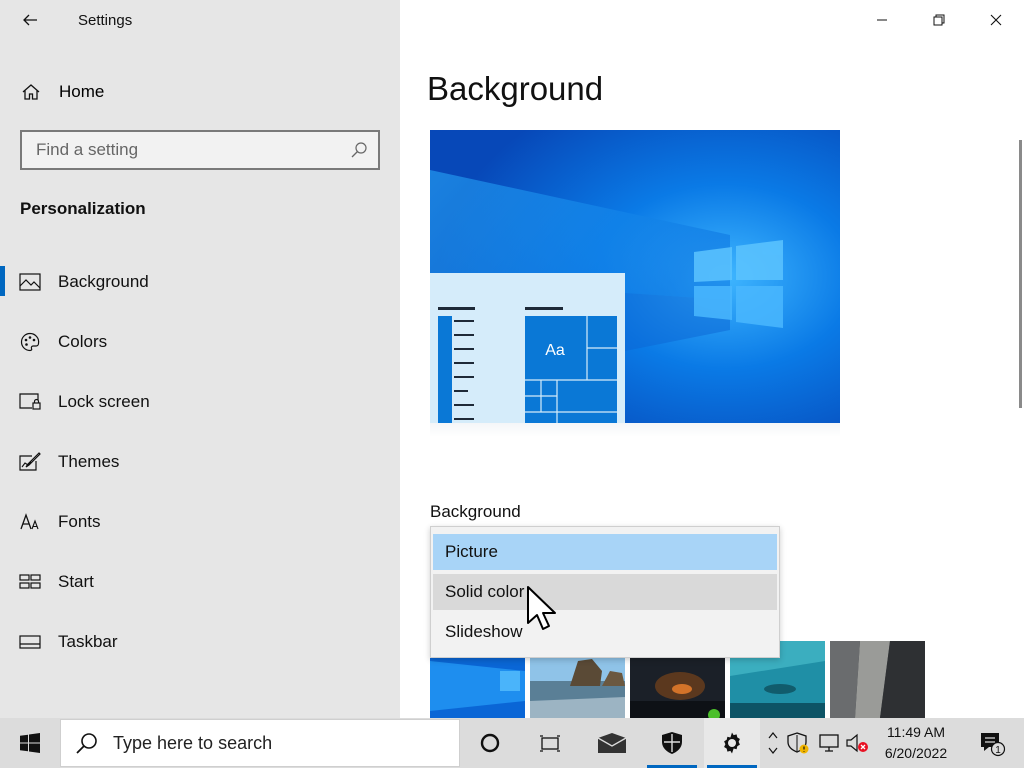  Describe the element at coordinates (30, 582) in the screenshot. I see `start-icon` at that location.